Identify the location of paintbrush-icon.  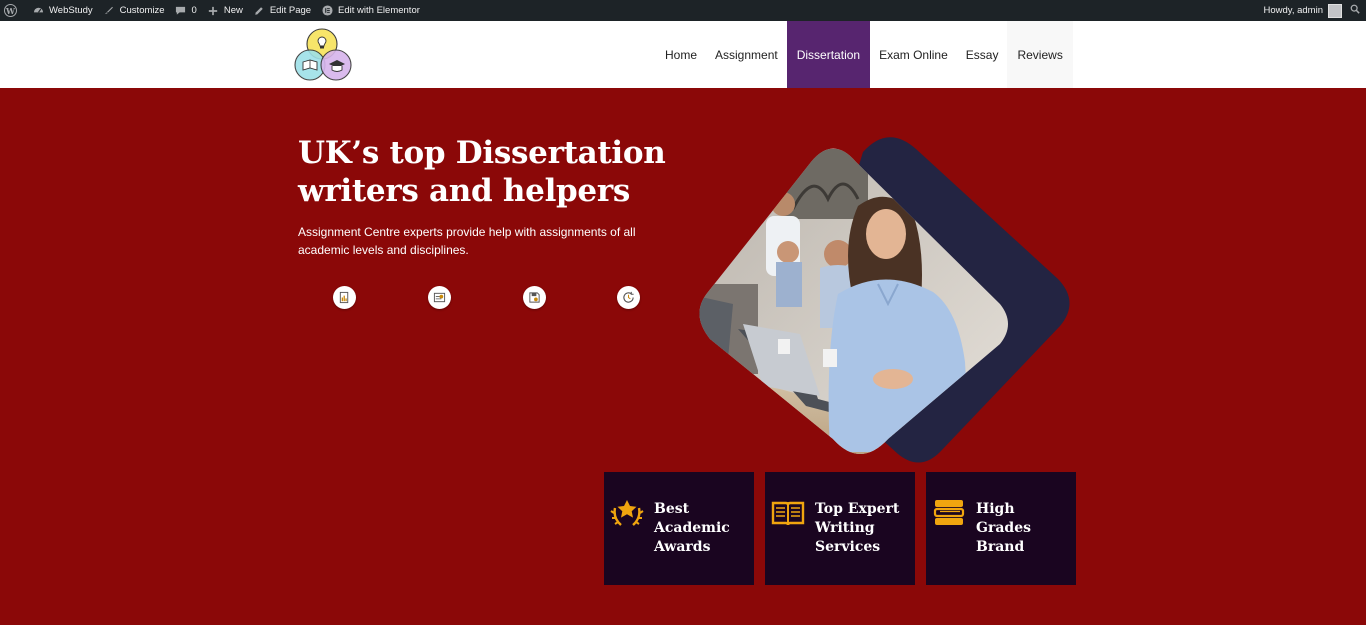
(109, 11).